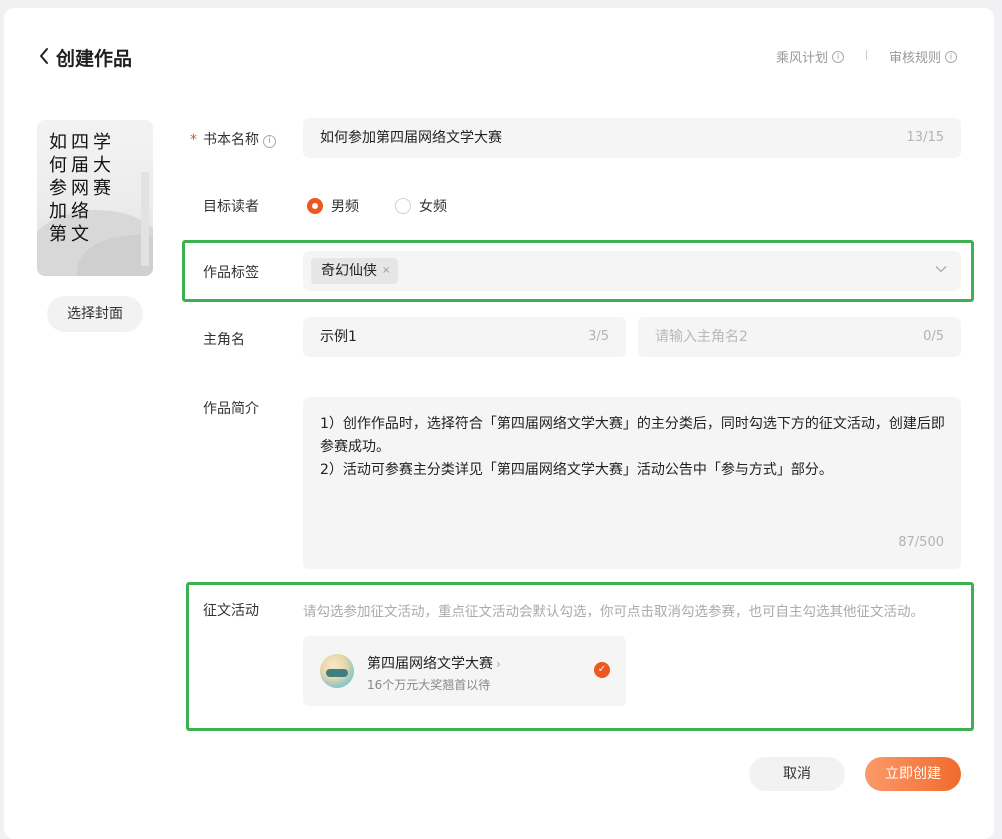  I want to click on cover-char: 参, so click(58, 188).